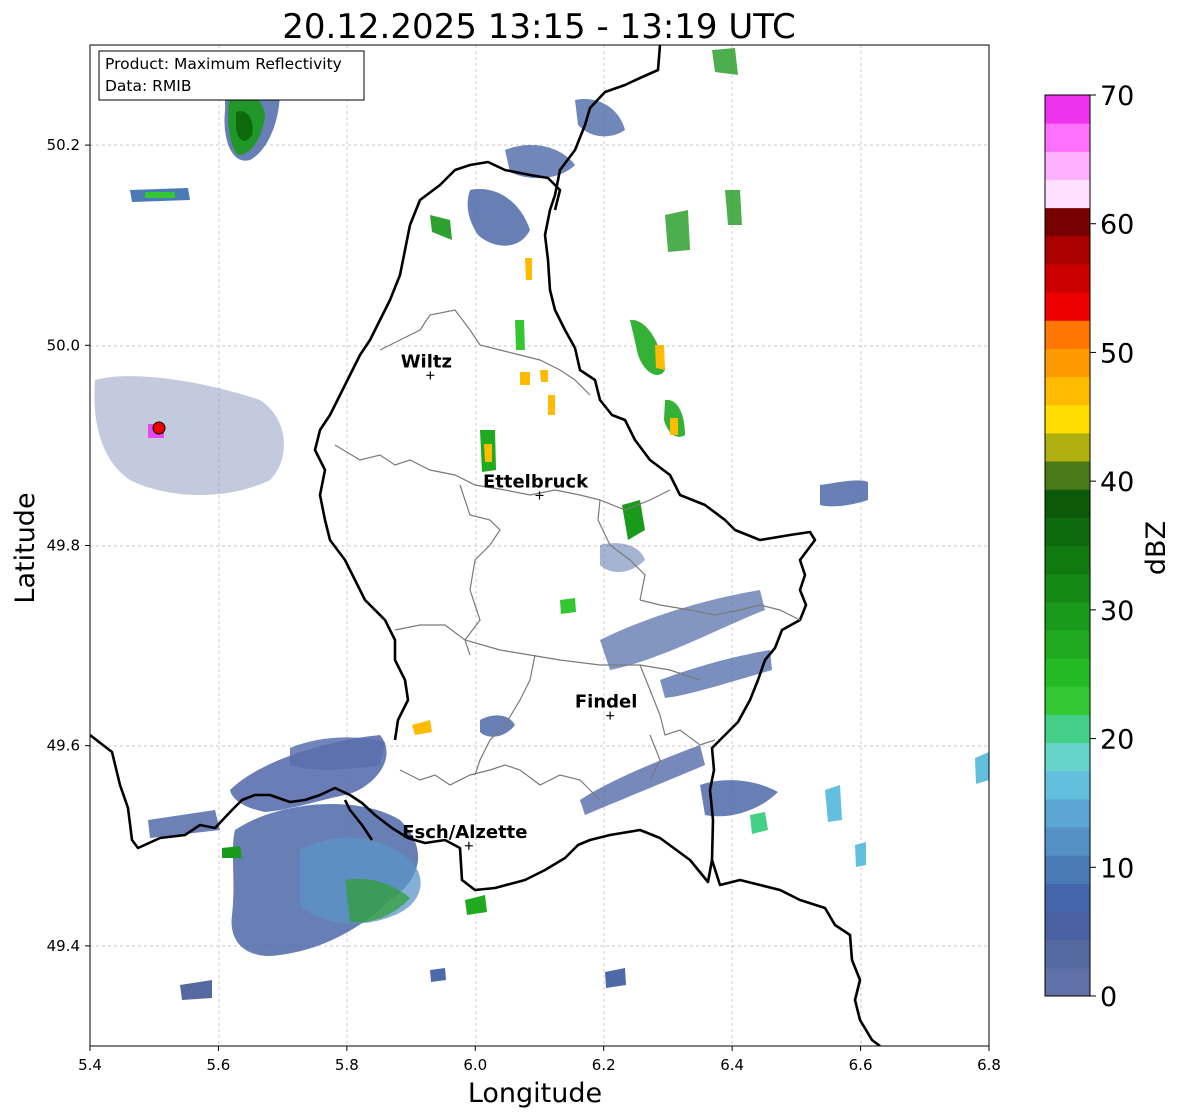  What do you see at coordinates (1117, 353) in the screenshot?
I see `colorbar-tick-label: 50` at bounding box center [1117, 353].